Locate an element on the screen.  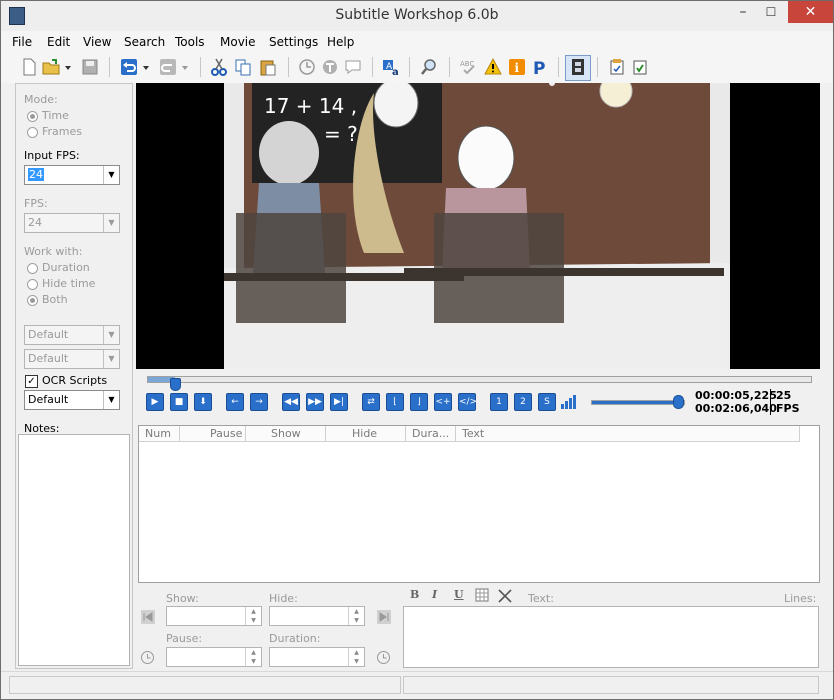
menu-tools: Tools is located at coordinates (190, 42).